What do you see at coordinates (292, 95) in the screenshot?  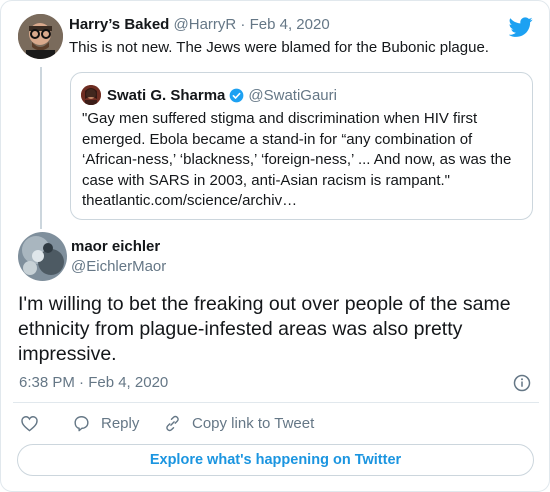 I see `quoted-author-handle: @SwatiGauri` at bounding box center [292, 95].